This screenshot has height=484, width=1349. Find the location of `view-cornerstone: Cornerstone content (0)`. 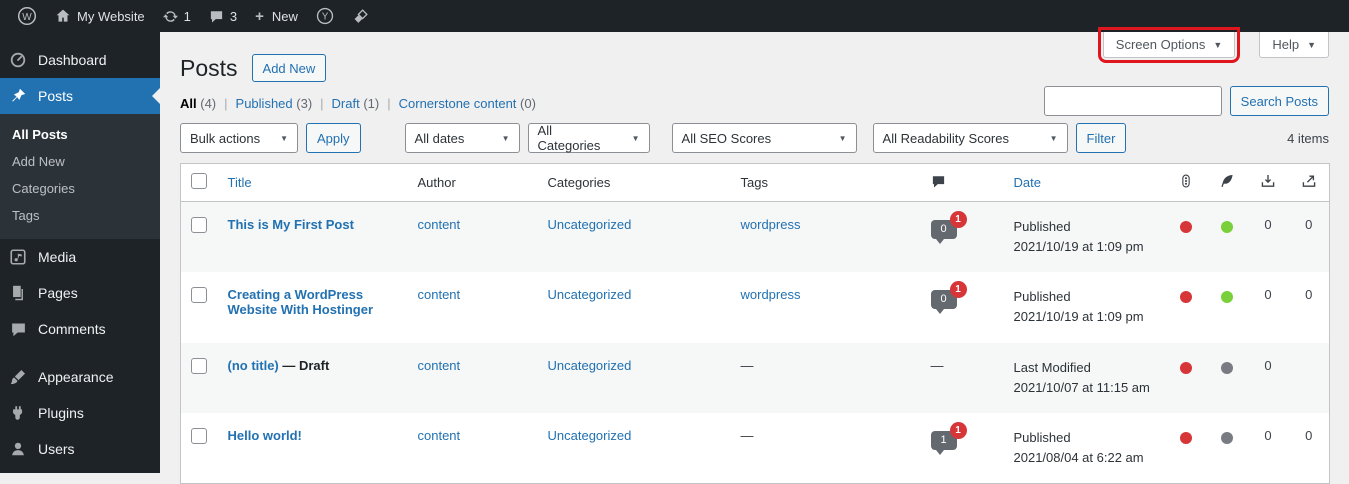

view-cornerstone: Cornerstone content (0) is located at coordinates (467, 103).